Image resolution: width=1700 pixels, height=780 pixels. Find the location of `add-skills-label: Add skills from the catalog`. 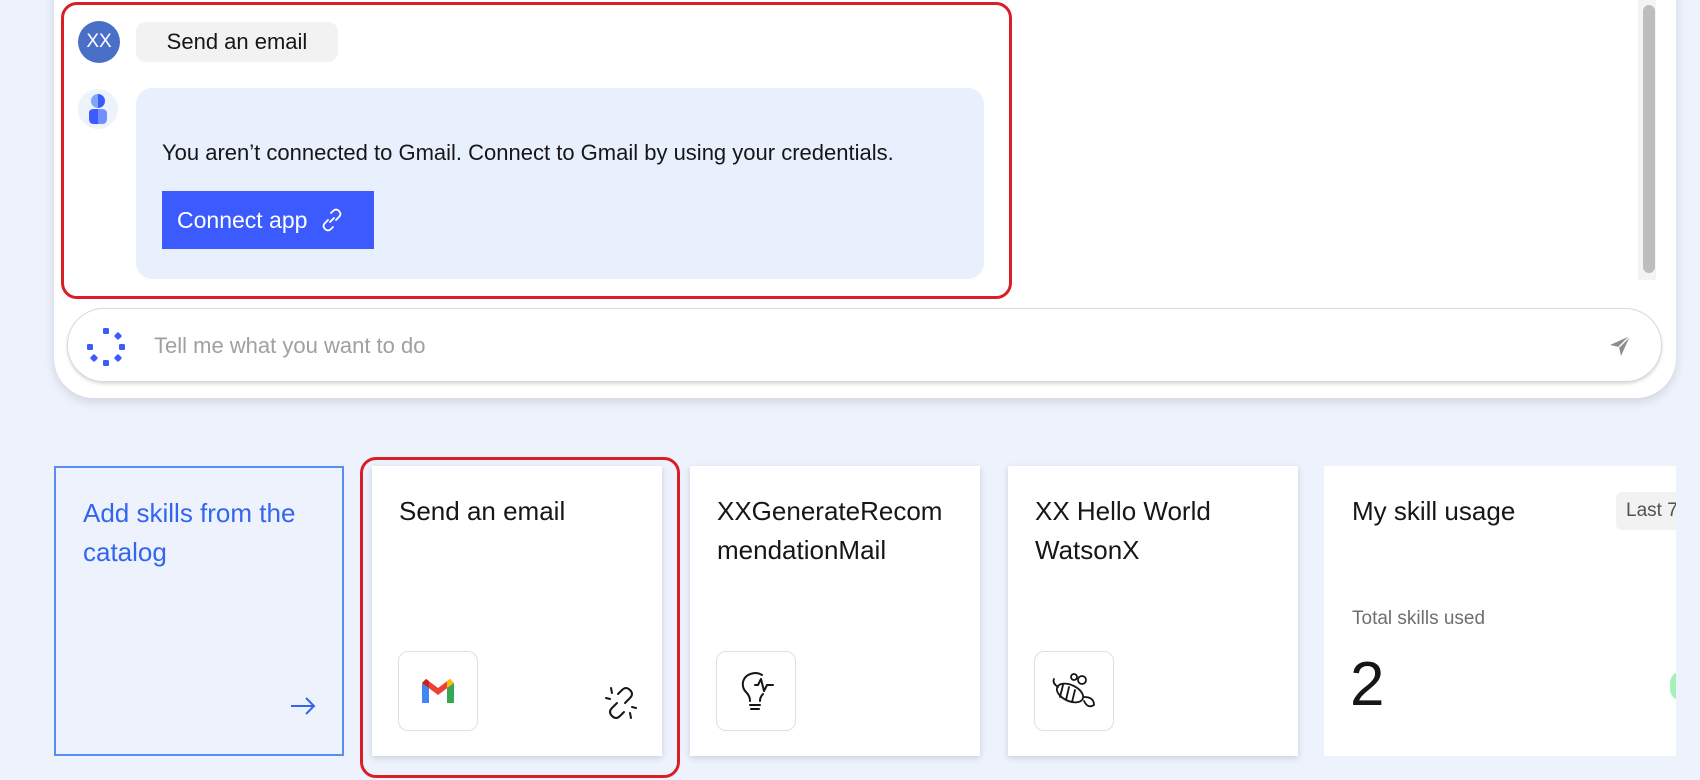

add-skills-label: Add skills from the catalog is located at coordinates (189, 532).